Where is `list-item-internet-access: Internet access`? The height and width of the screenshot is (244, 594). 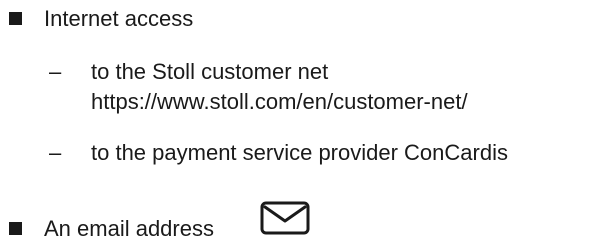
list-item-internet-access: Internet access is located at coordinates (119, 18).